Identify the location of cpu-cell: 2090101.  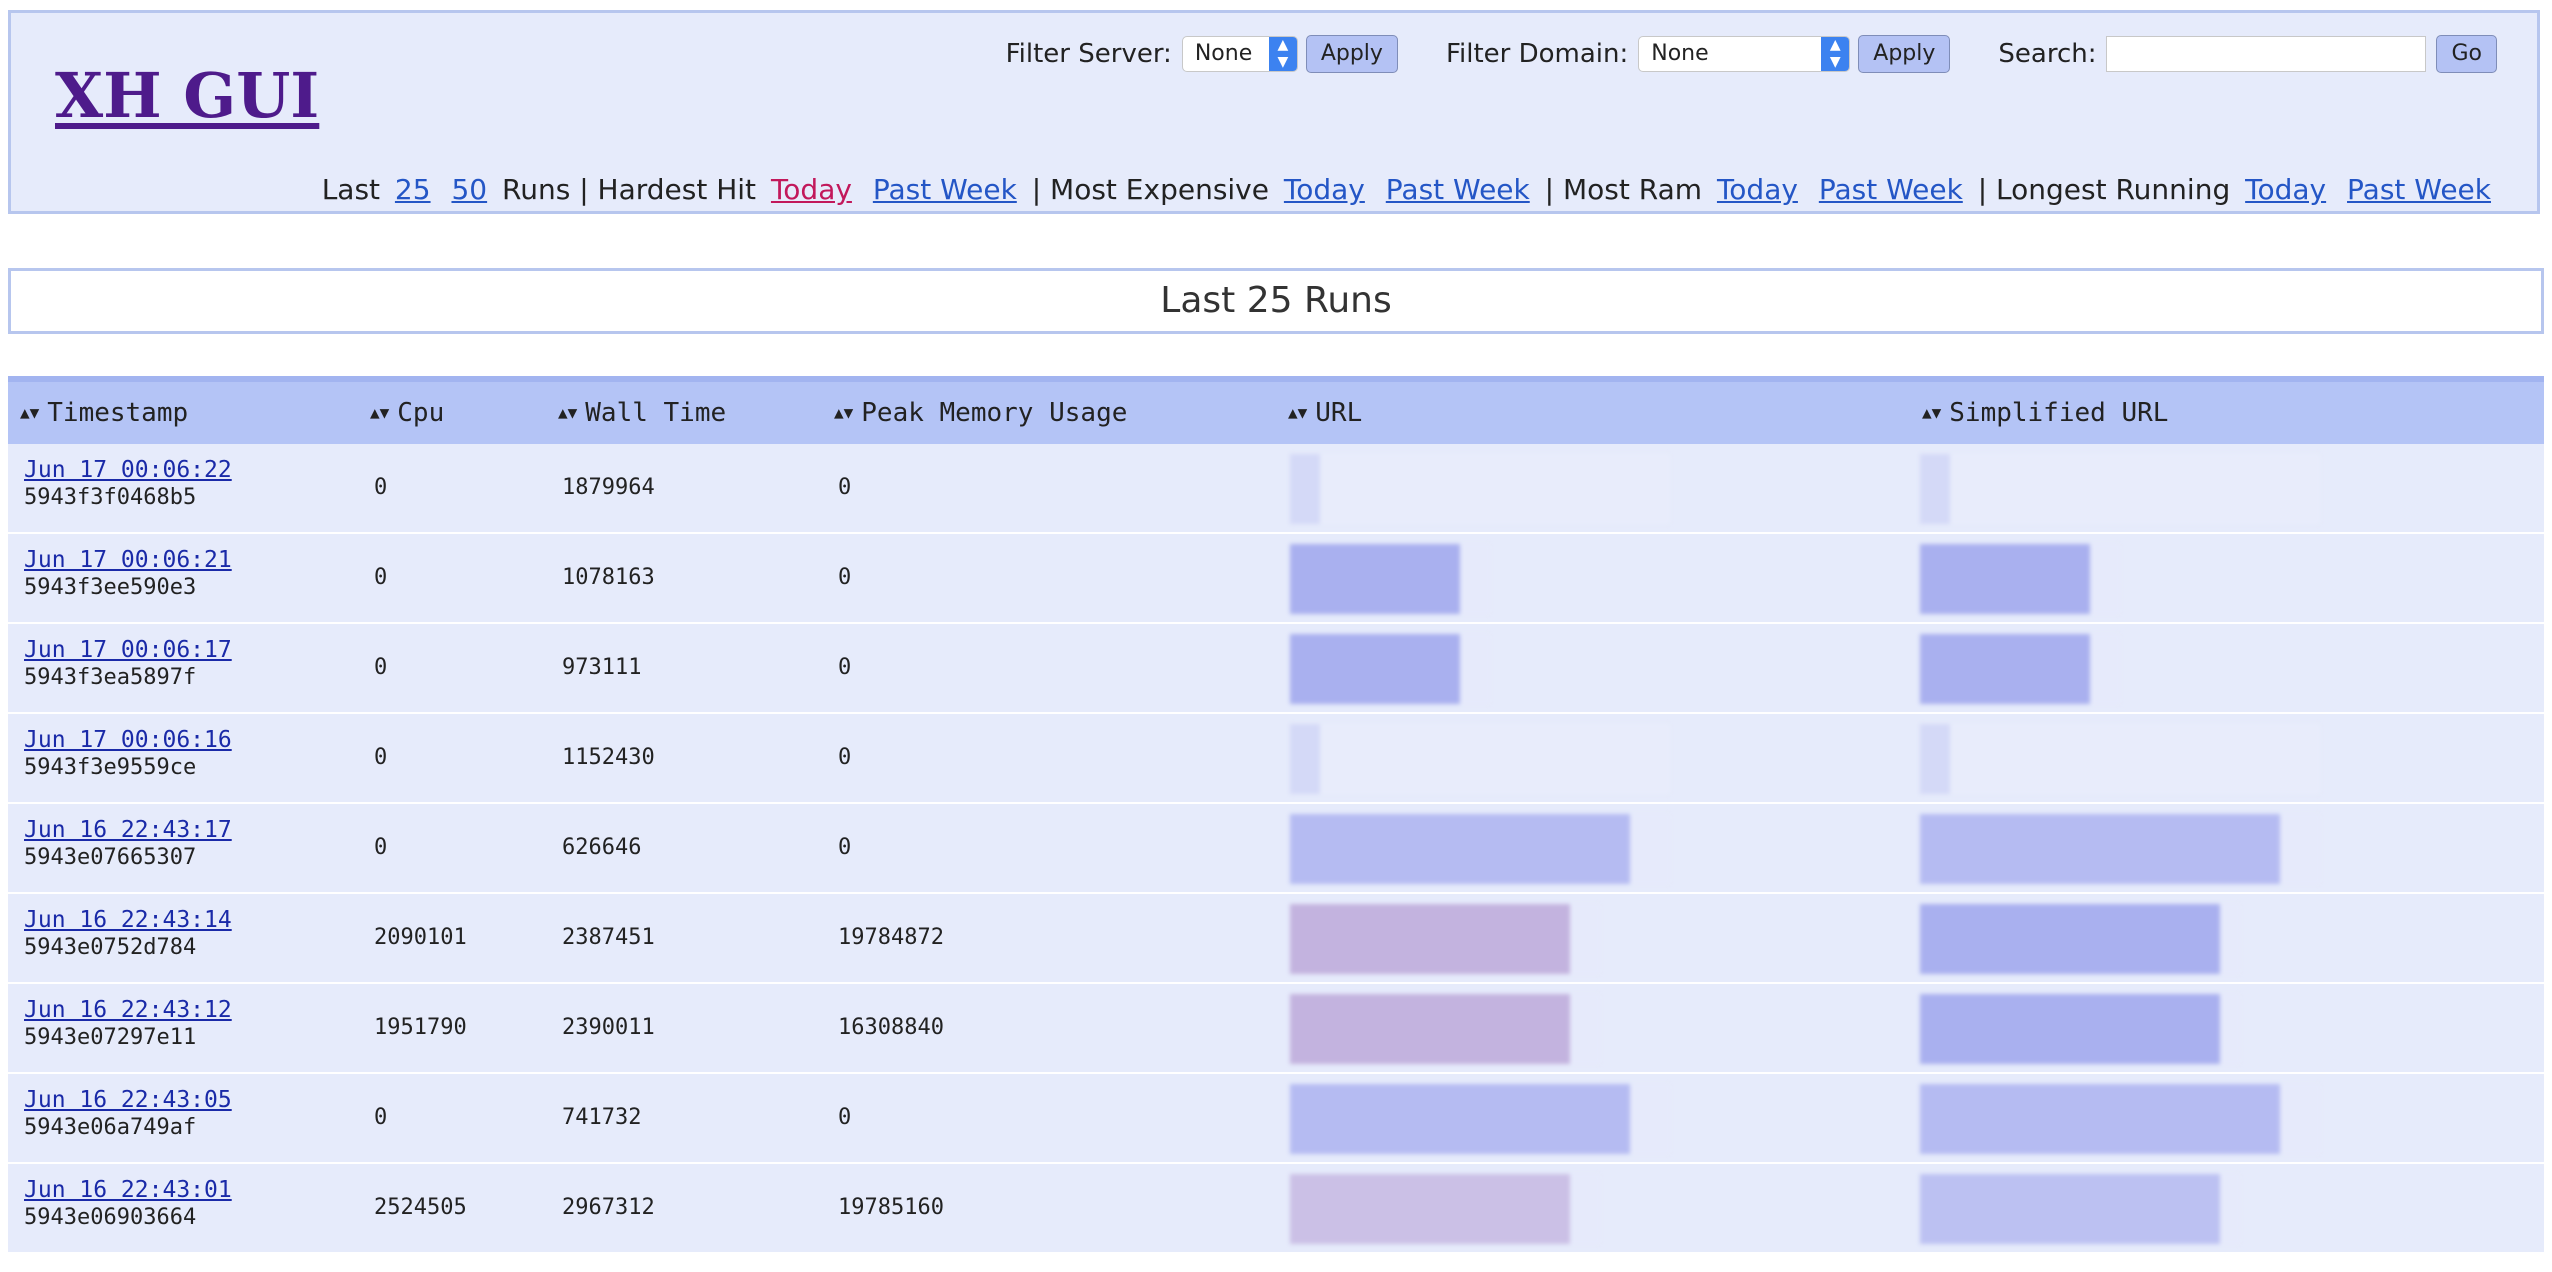
(420, 937).